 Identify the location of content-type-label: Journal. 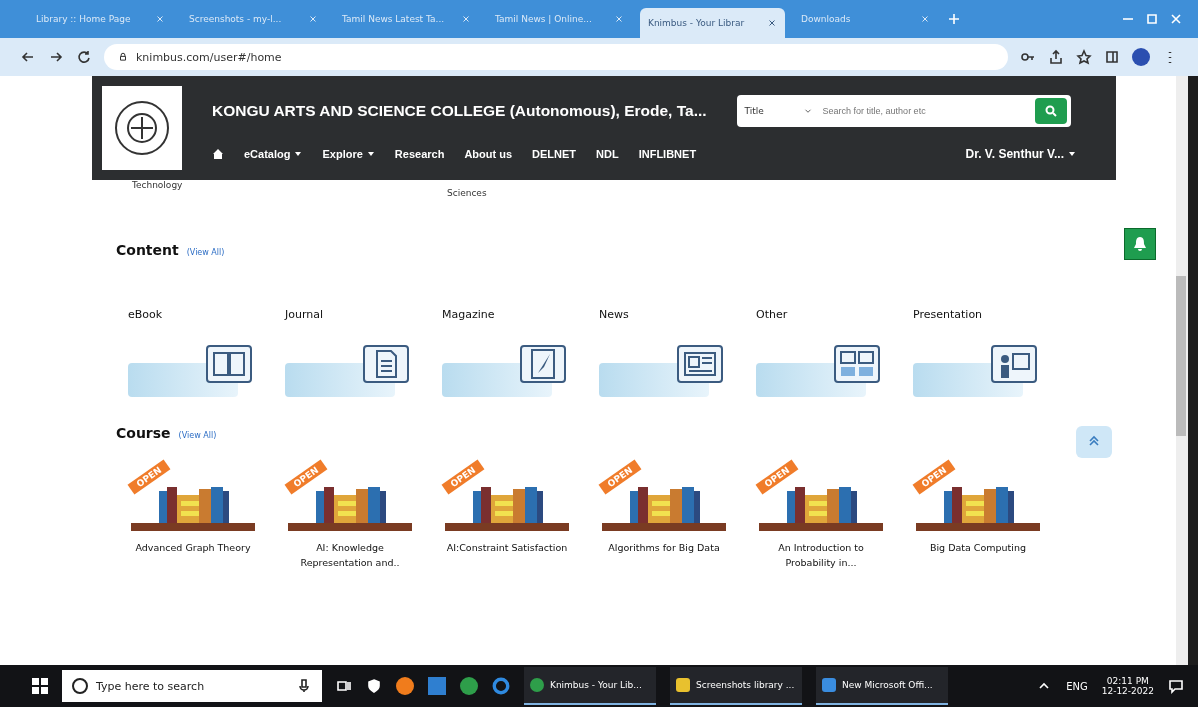
(363, 314).